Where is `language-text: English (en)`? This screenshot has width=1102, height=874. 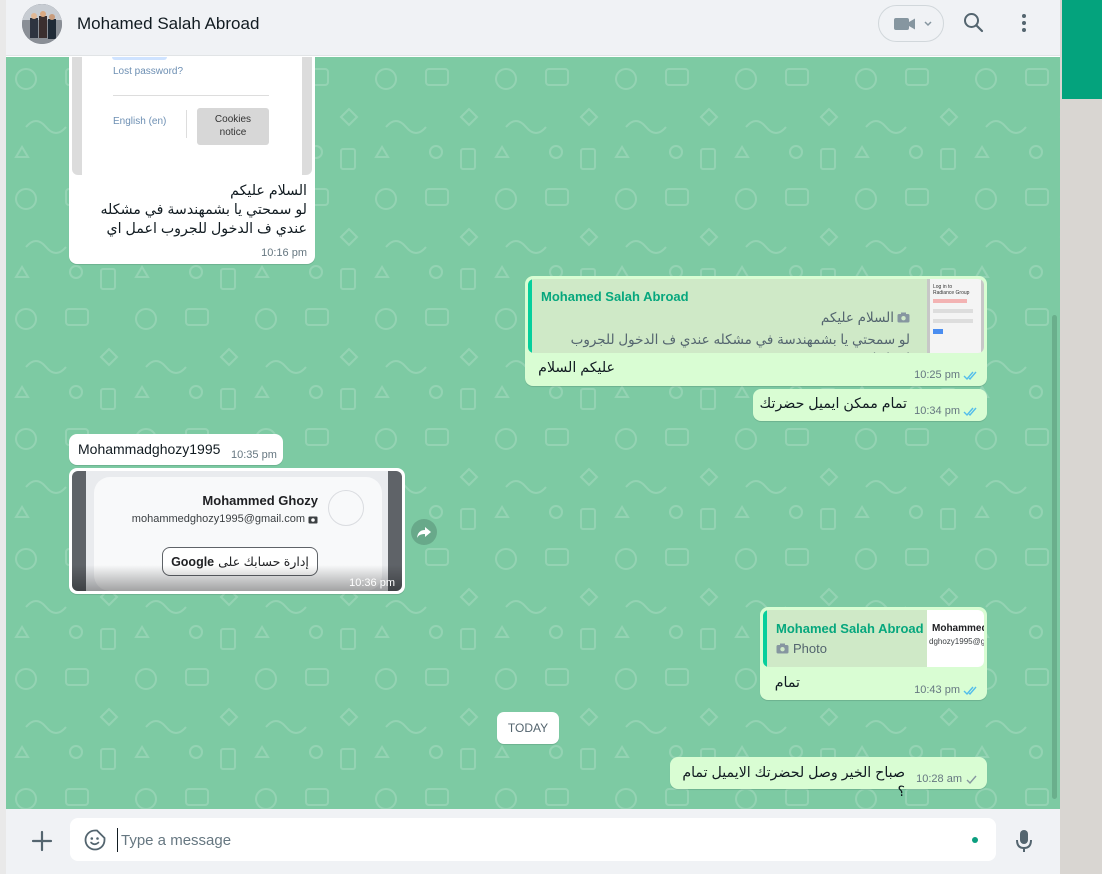
language-text: English (en) is located at coordinates (140, 121).